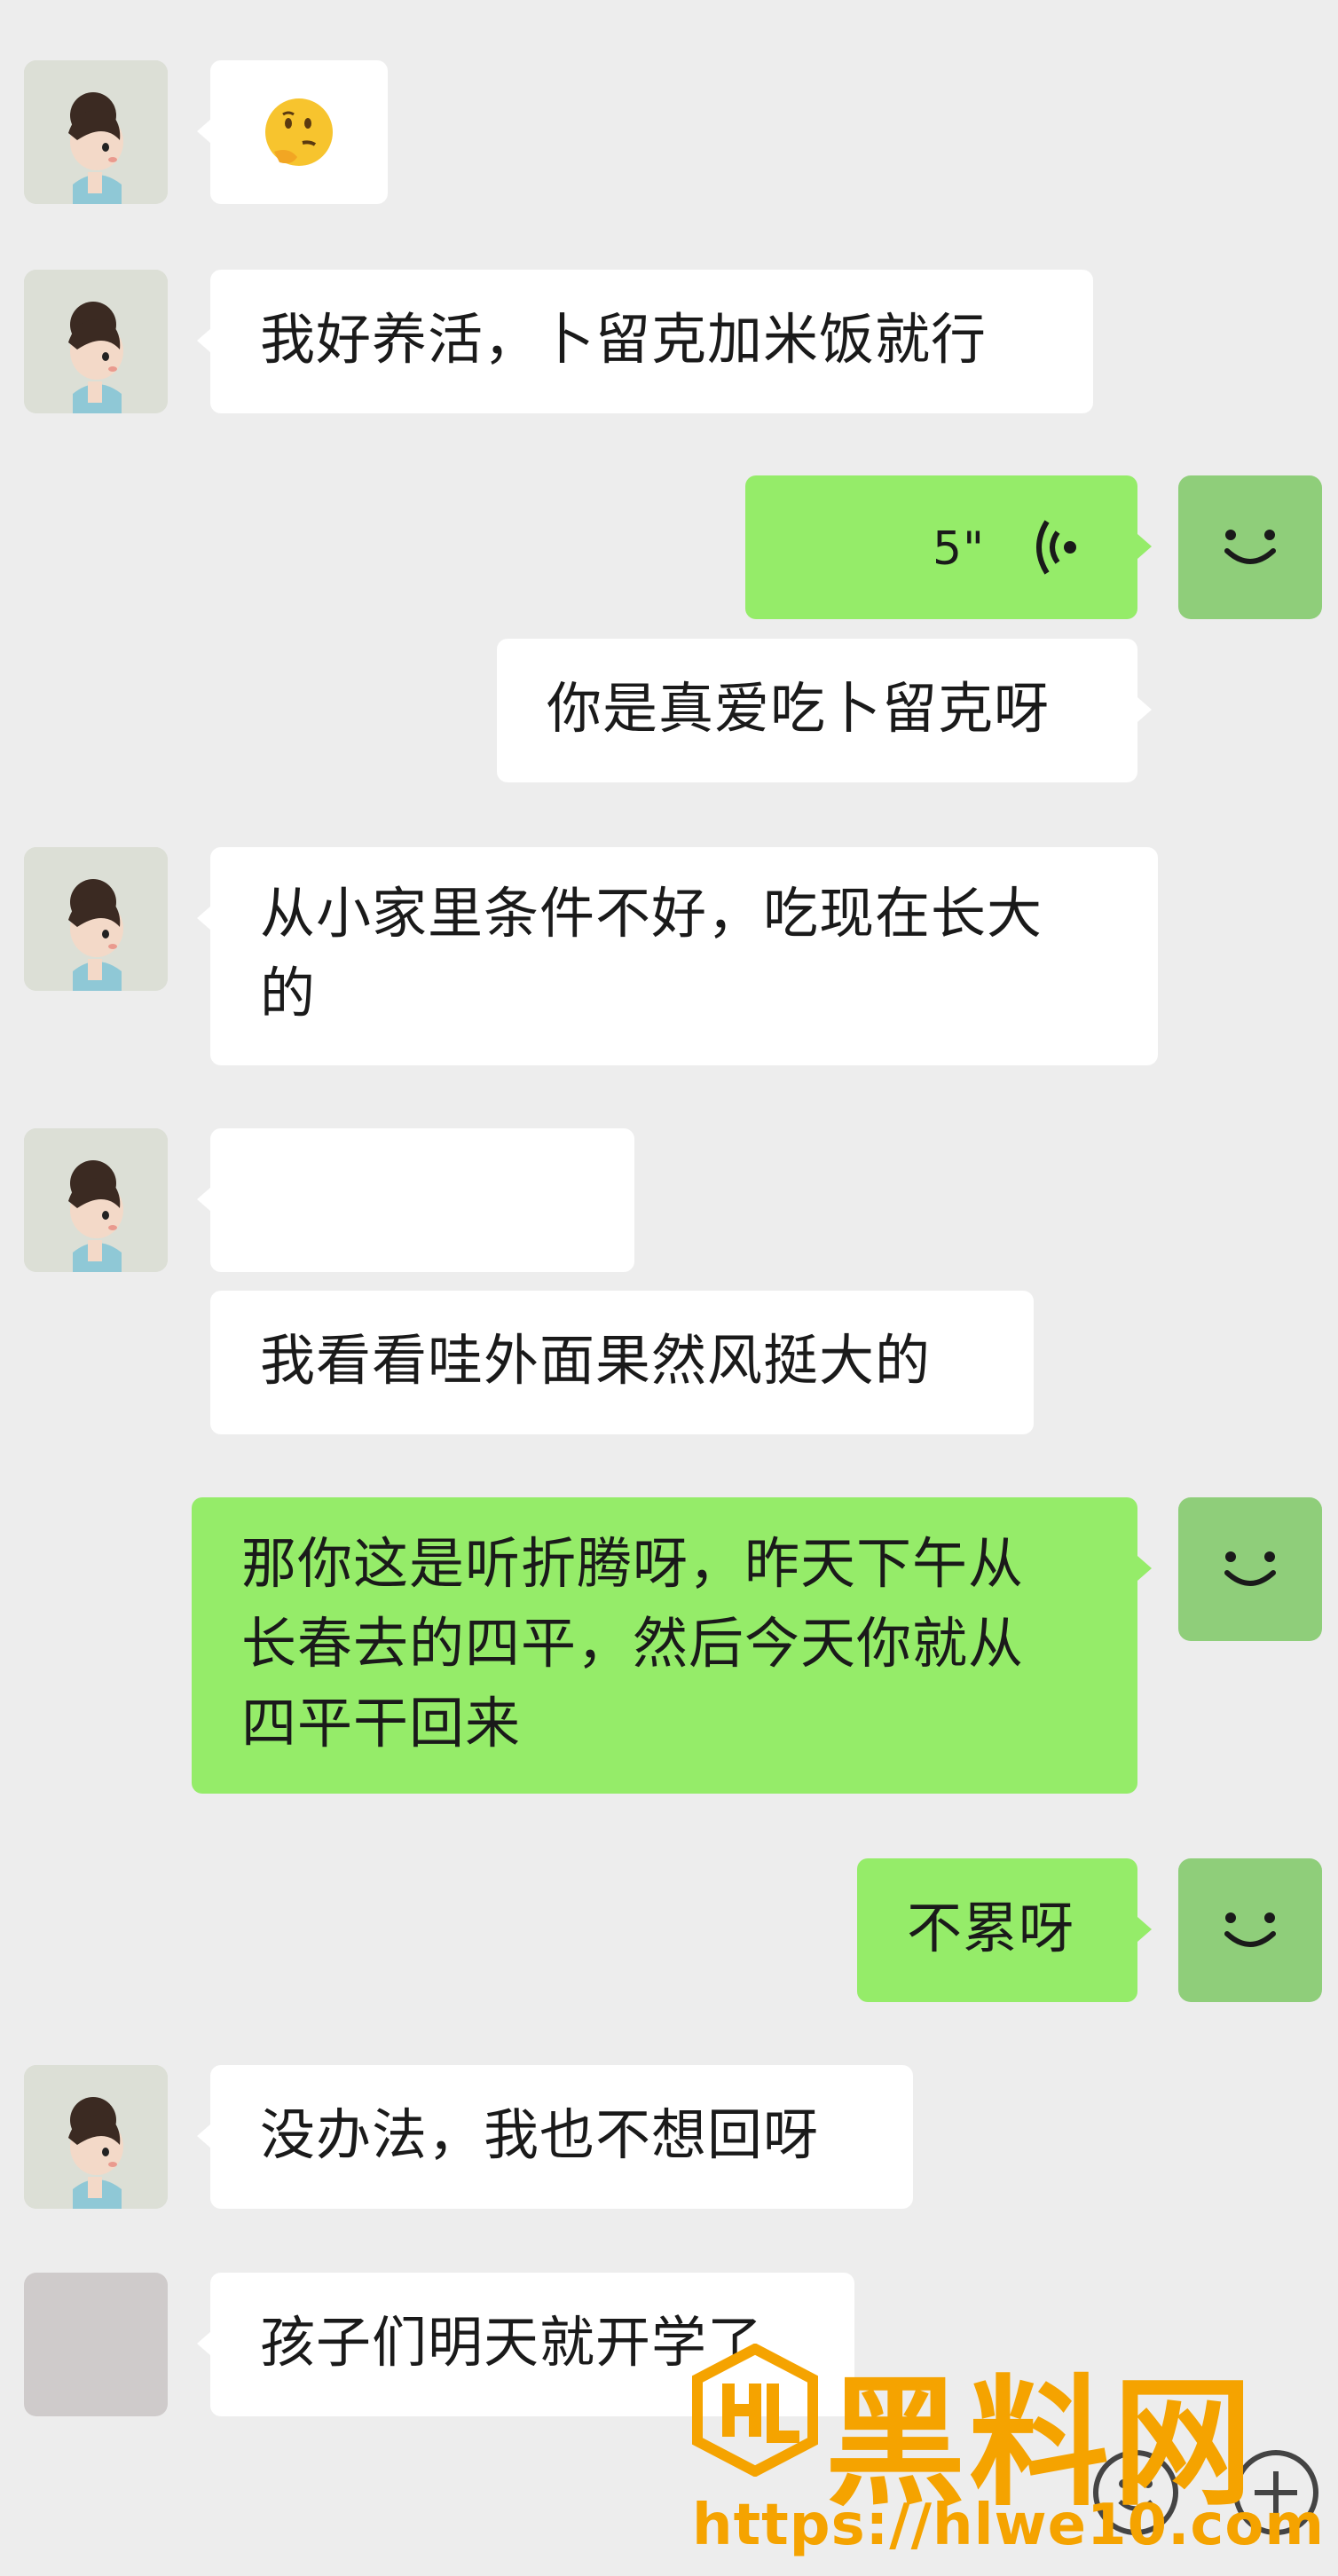 The height and width of the screenshot is (2576, 1338). I want to click on message-bubble: 不累呀, so click(997, 1930).